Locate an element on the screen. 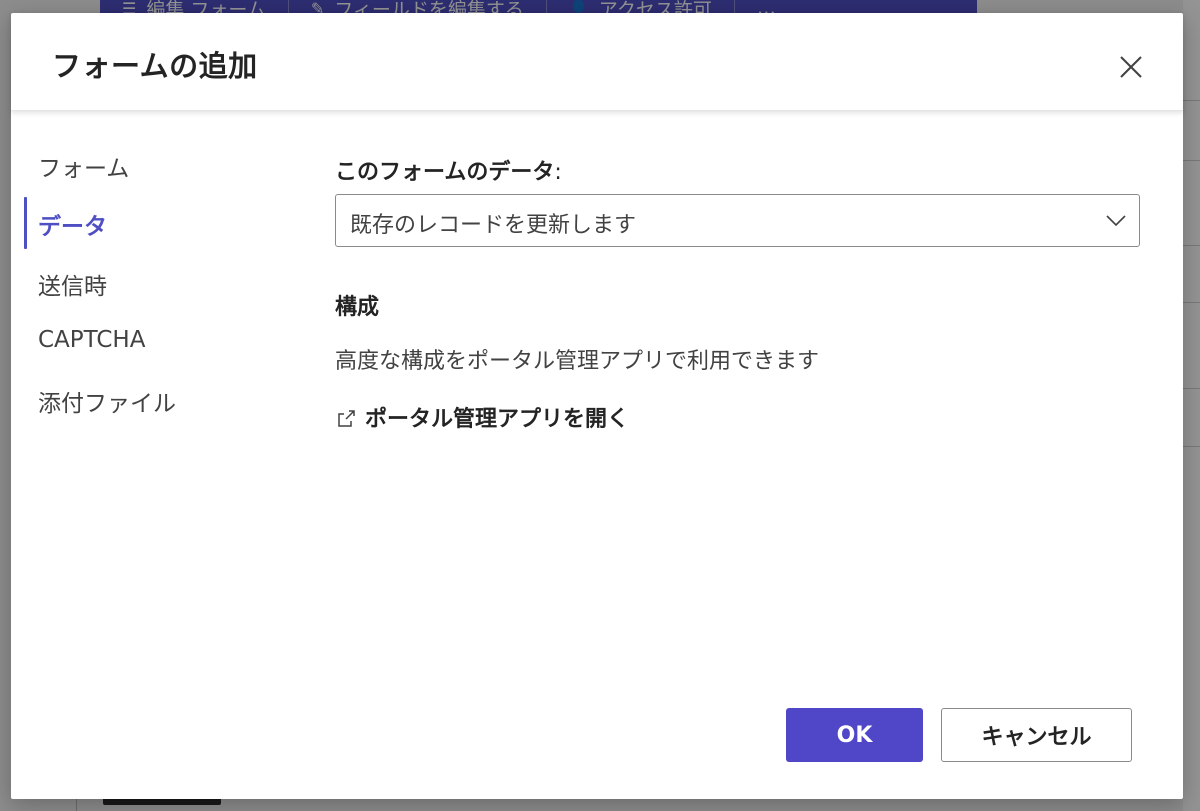 Image resolution: width=1200 pixels, height=811 pixels. data-field-label-text: このフォームのデータ is located at coordinates (445, 172).